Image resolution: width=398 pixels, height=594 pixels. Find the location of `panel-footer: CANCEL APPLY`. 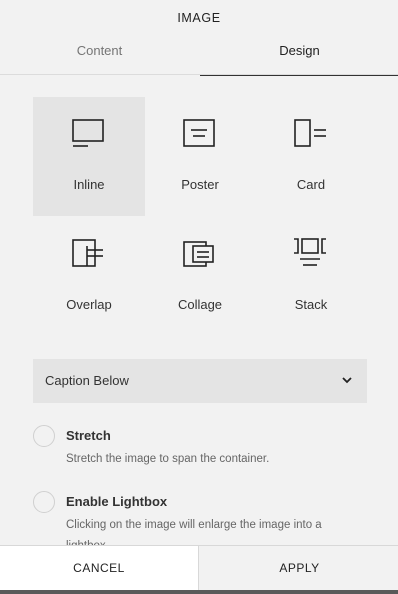

panel-footer: CANCEL APPLY is located at coordinates (199, 568).